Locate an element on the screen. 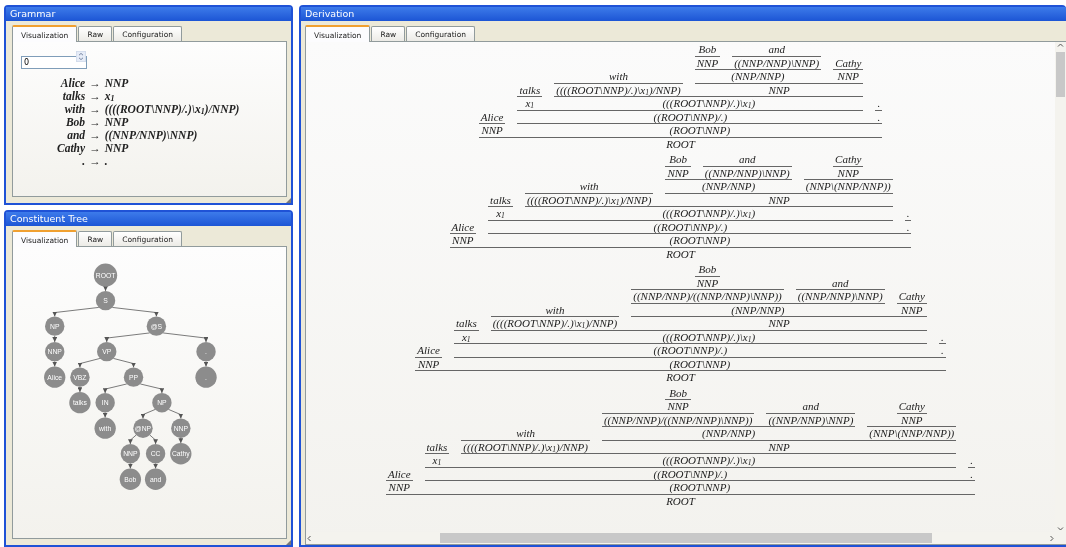 The height and width of the screenshot is (547, 1066). rule-category: . is located at coordinates (106, 161).